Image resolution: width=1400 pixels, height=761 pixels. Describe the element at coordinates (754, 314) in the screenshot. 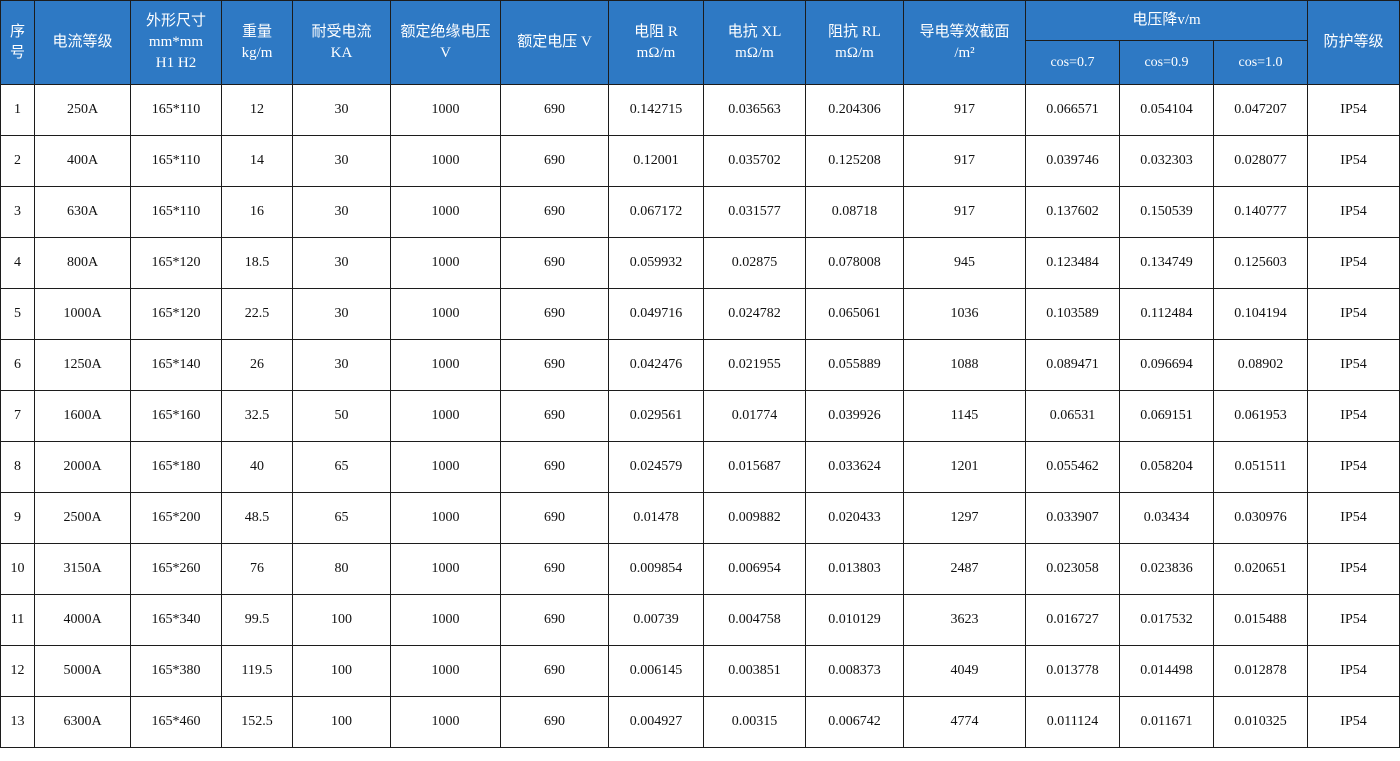

I see `cell-reactance: 0.024782` at that location.